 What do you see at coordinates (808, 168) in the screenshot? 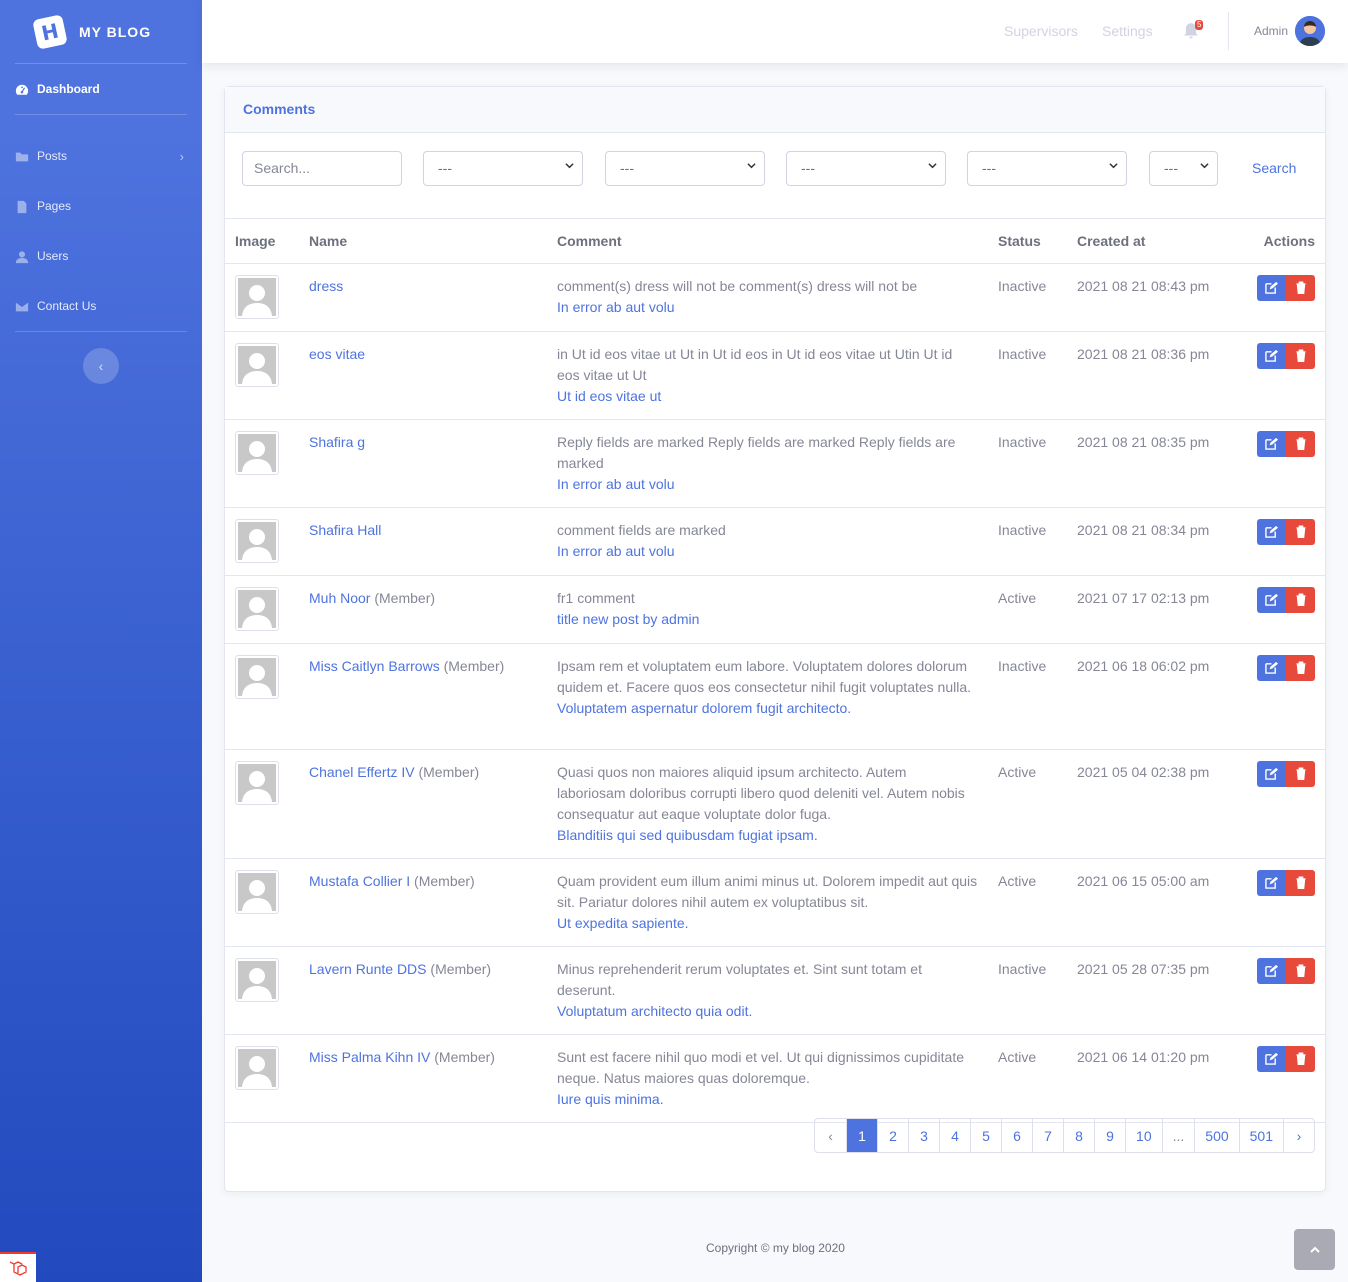
I see `select-value: ---` at bounding box center [808, 168].